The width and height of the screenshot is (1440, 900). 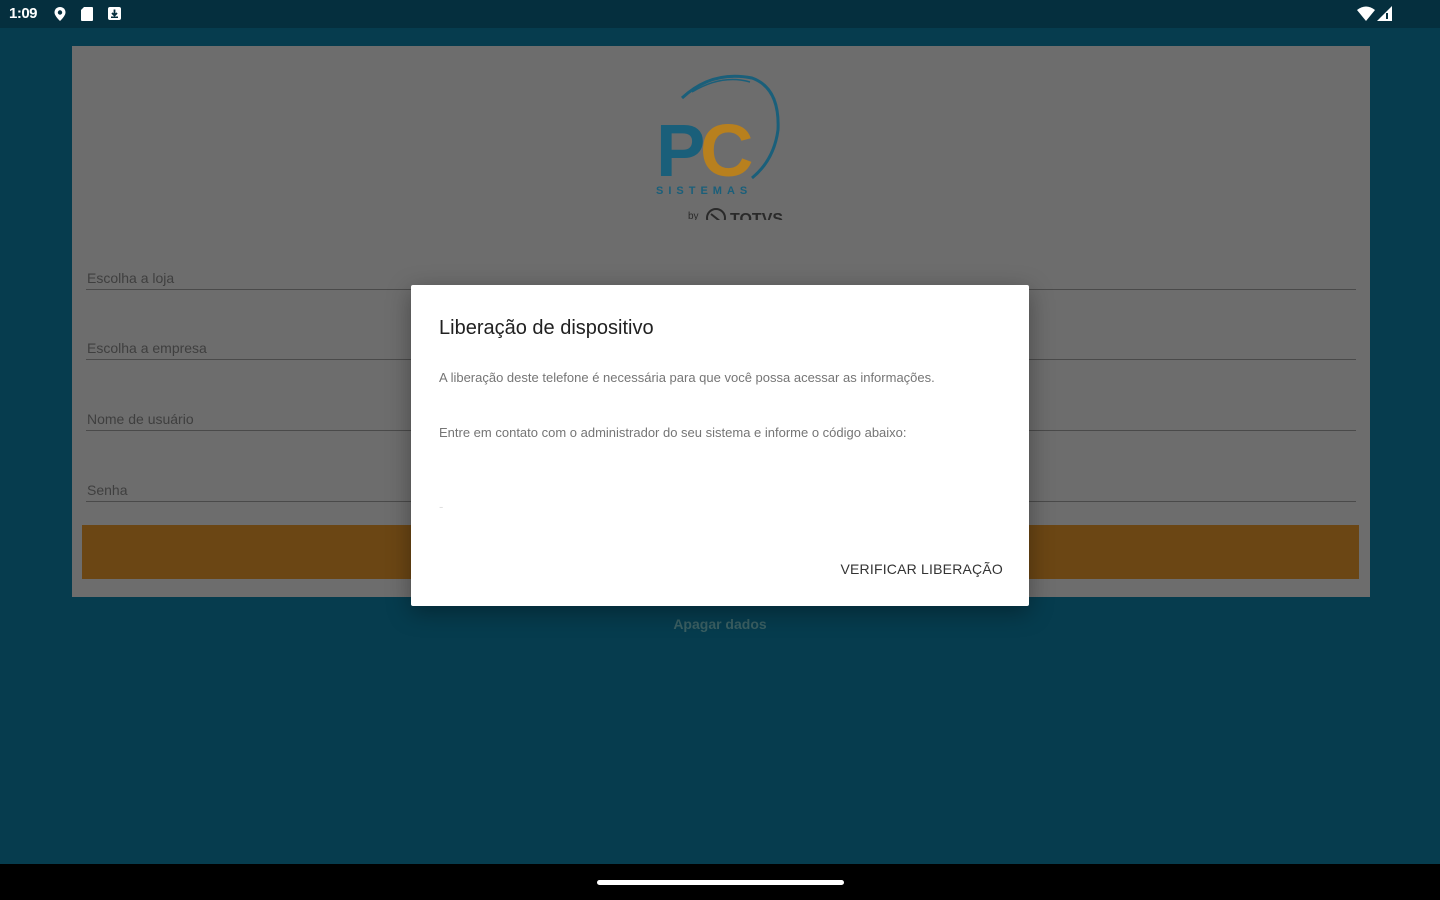 I want to click on verify-release-button: VERIFICAR LIBERAÇÃO, so click(x=921, y=569).